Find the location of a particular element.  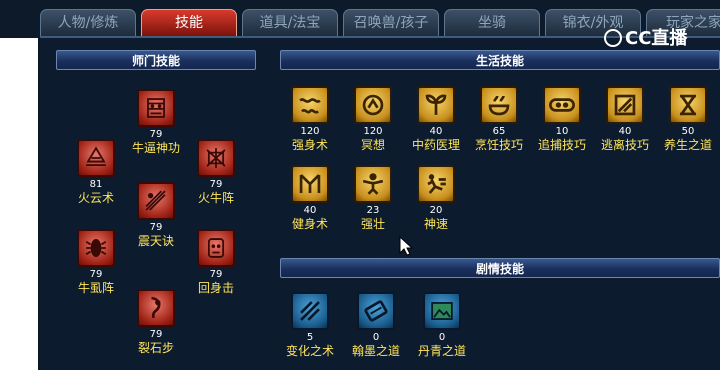

skill-name: 丹青之道 is located at coordinates (441, 351).